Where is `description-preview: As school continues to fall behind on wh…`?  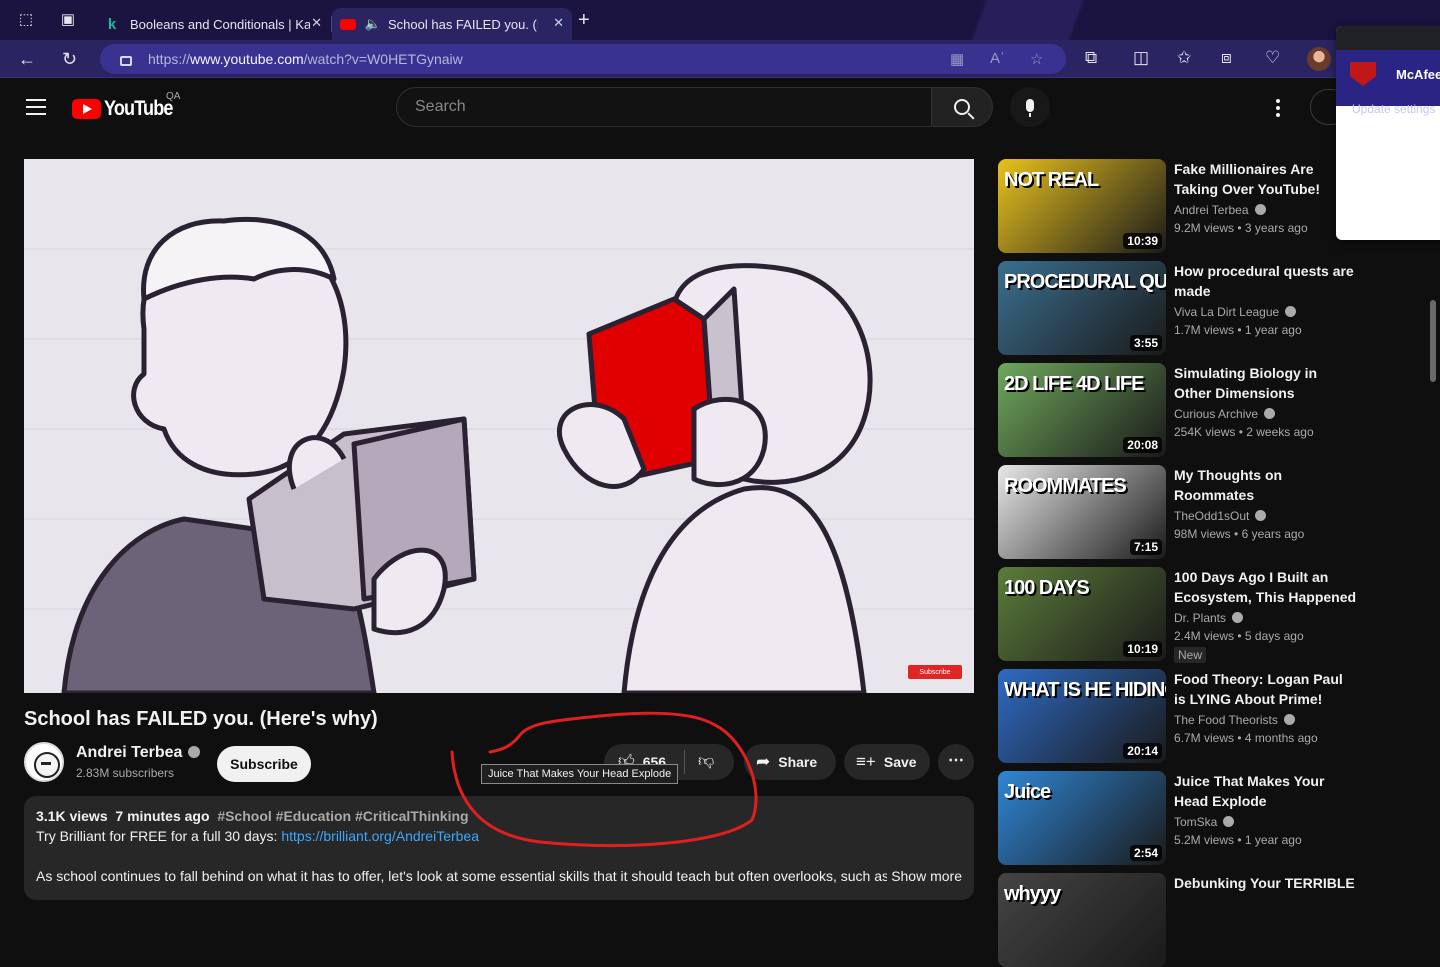 description-preview: As school continues to fall behind on wh… is located at coordinates (463, 876).